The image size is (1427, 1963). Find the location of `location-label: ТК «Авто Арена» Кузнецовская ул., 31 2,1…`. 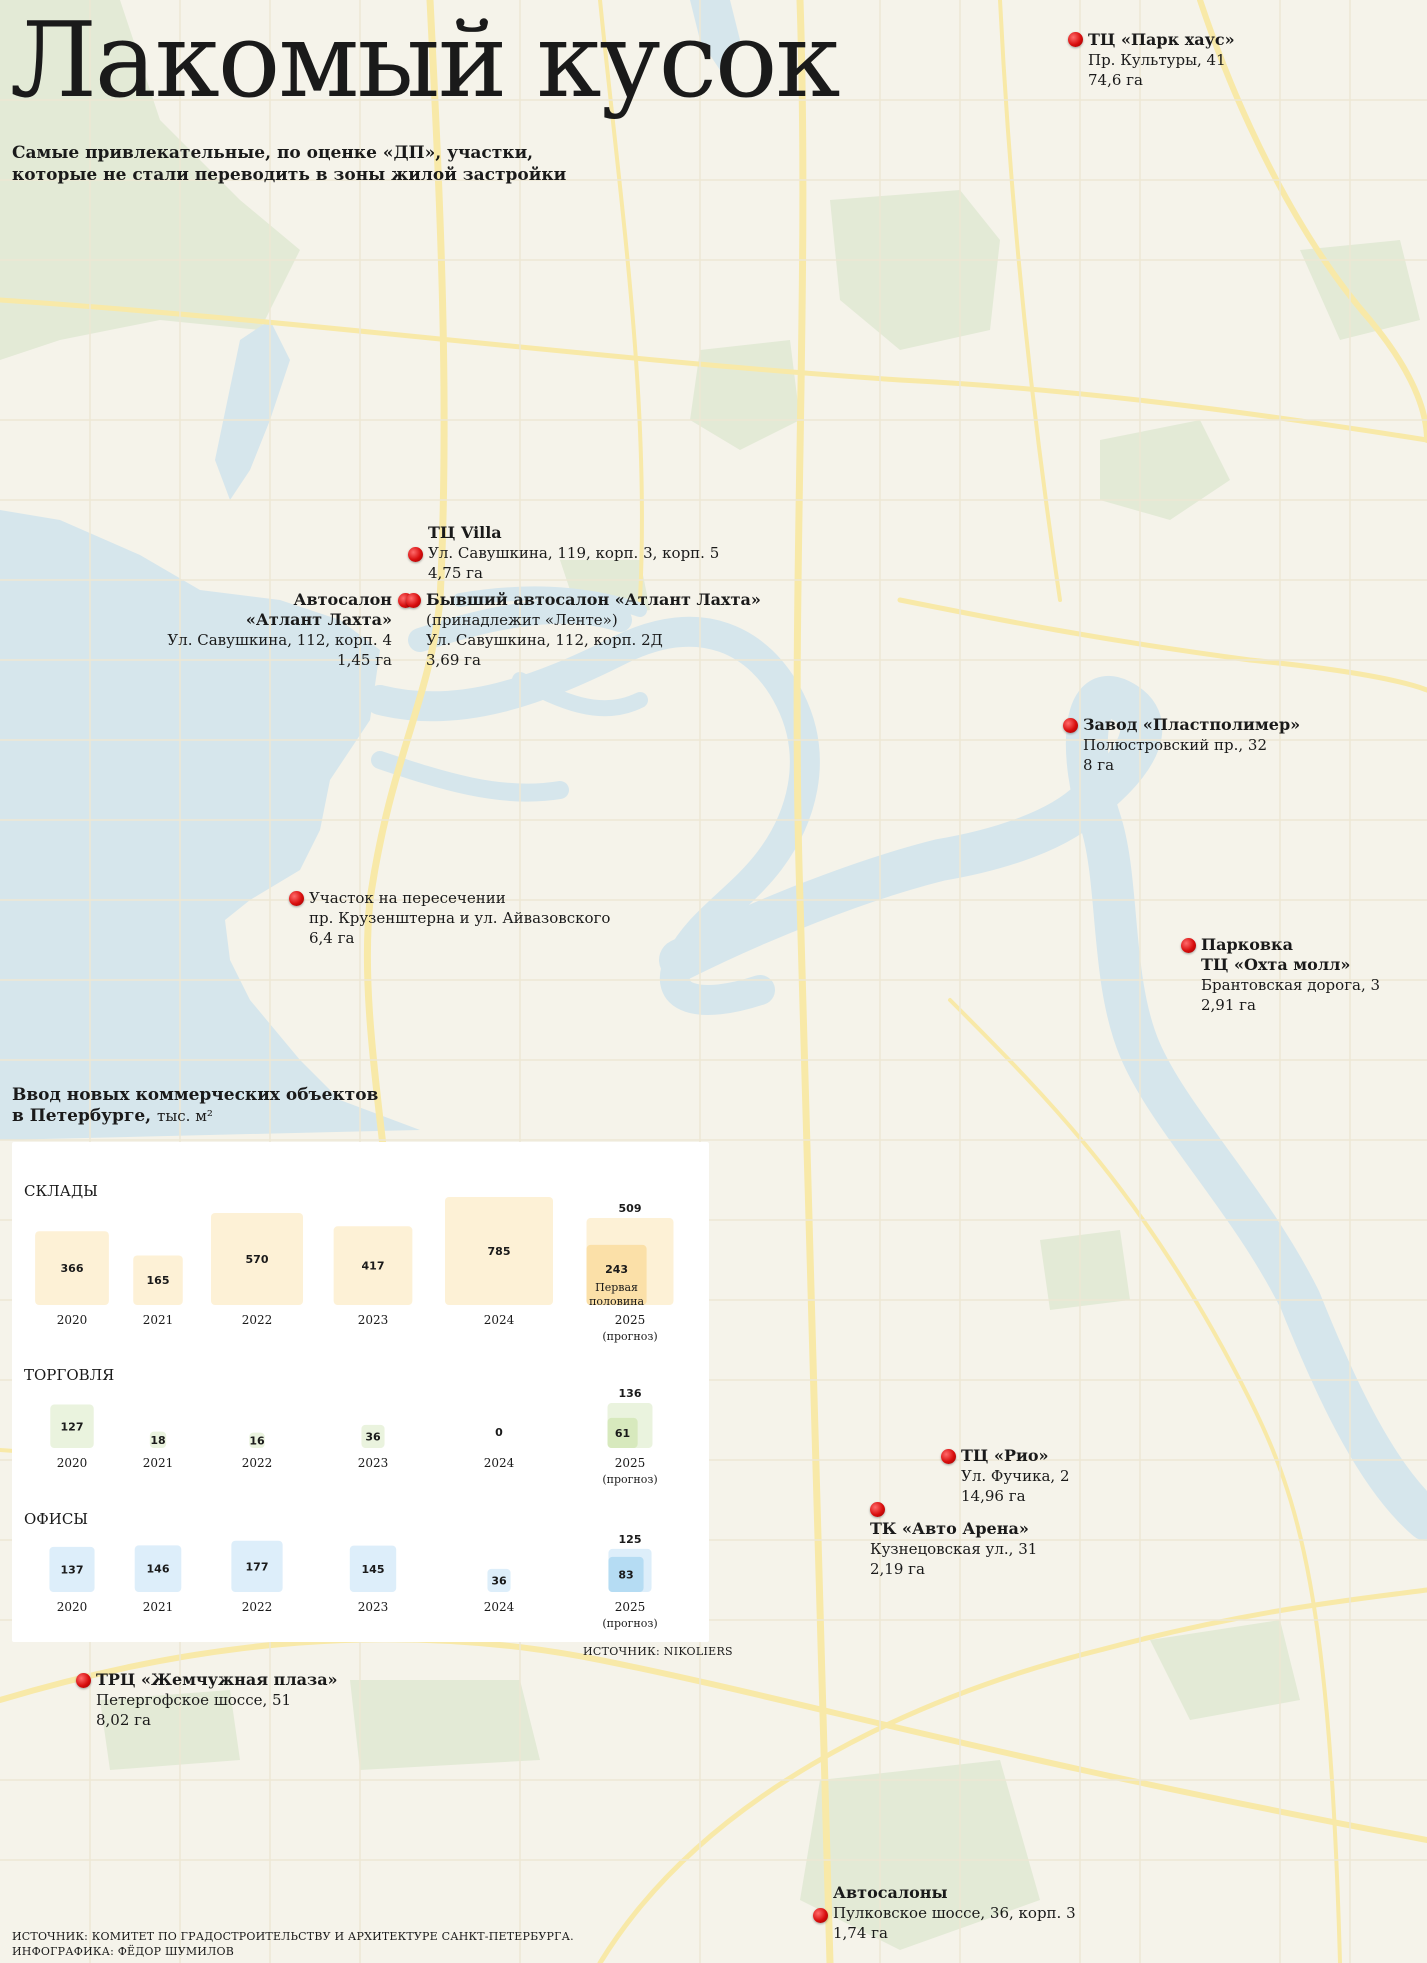

location-label: ТК «Авто Арена» Кузнецовская ул., 31 2,1… is located at coordinates (953, 1549).